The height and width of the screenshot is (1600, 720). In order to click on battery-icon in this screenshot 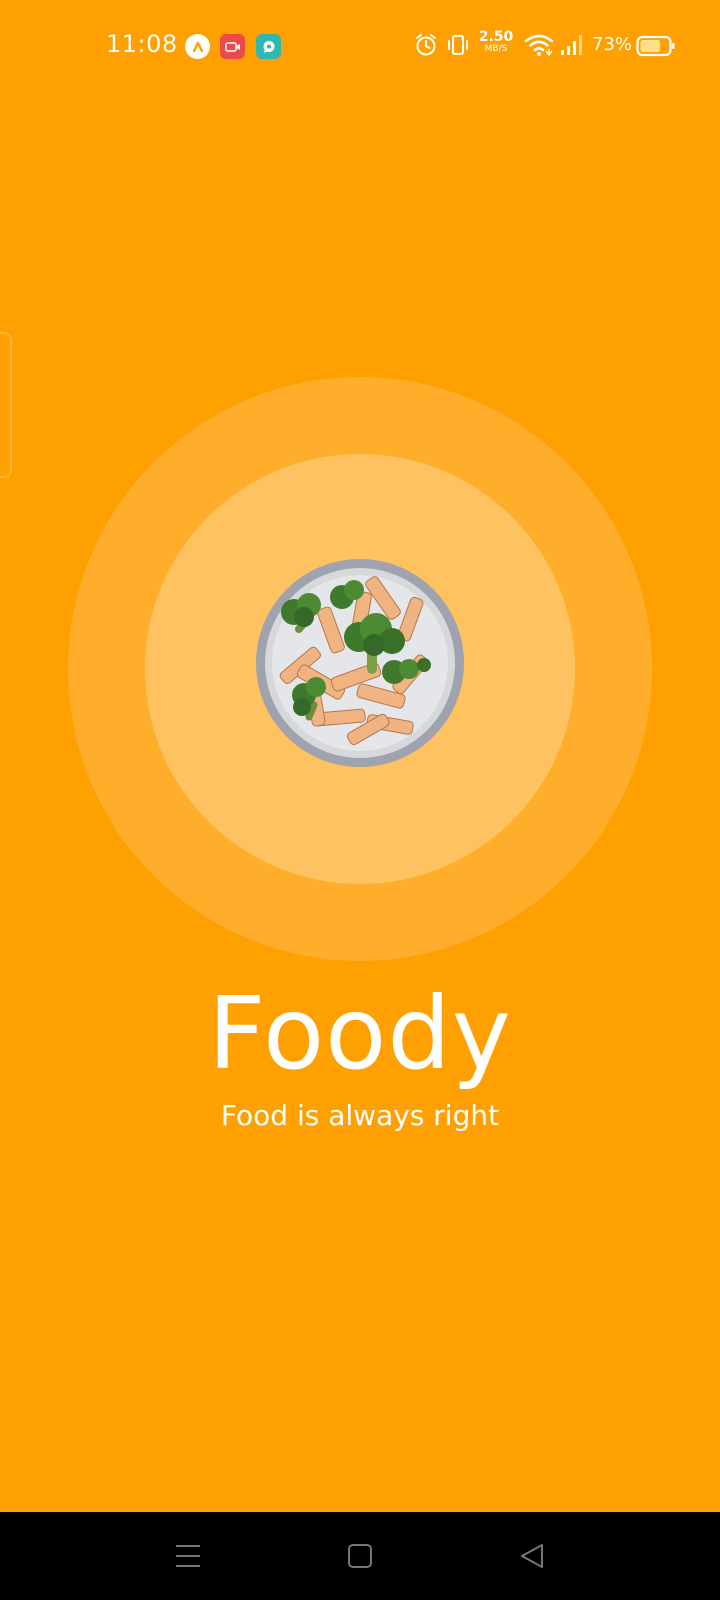, I will do `click(656, 48)`.